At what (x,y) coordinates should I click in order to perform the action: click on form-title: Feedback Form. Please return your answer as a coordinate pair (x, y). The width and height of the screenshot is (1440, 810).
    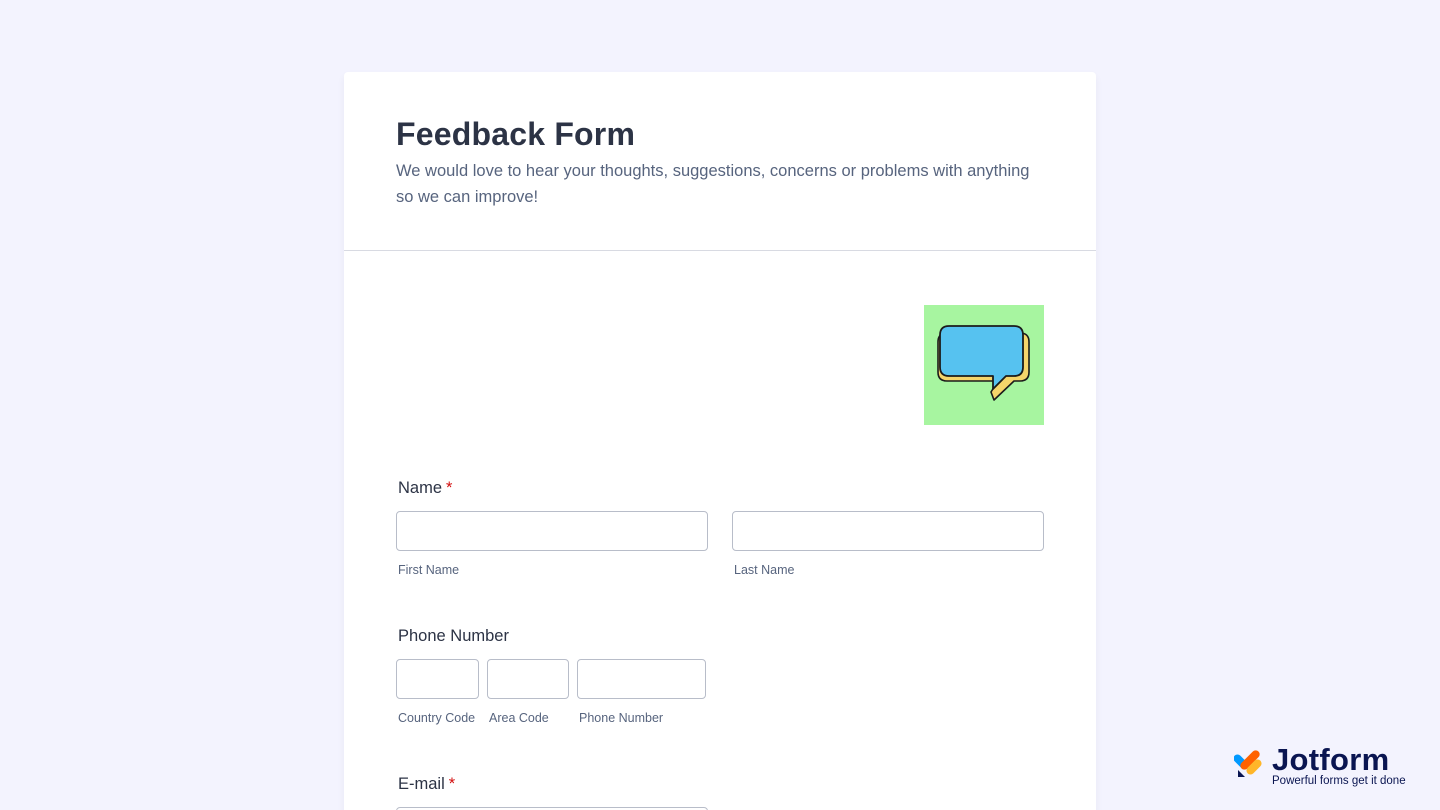
    Looking at the image, I should click on (516, 134).